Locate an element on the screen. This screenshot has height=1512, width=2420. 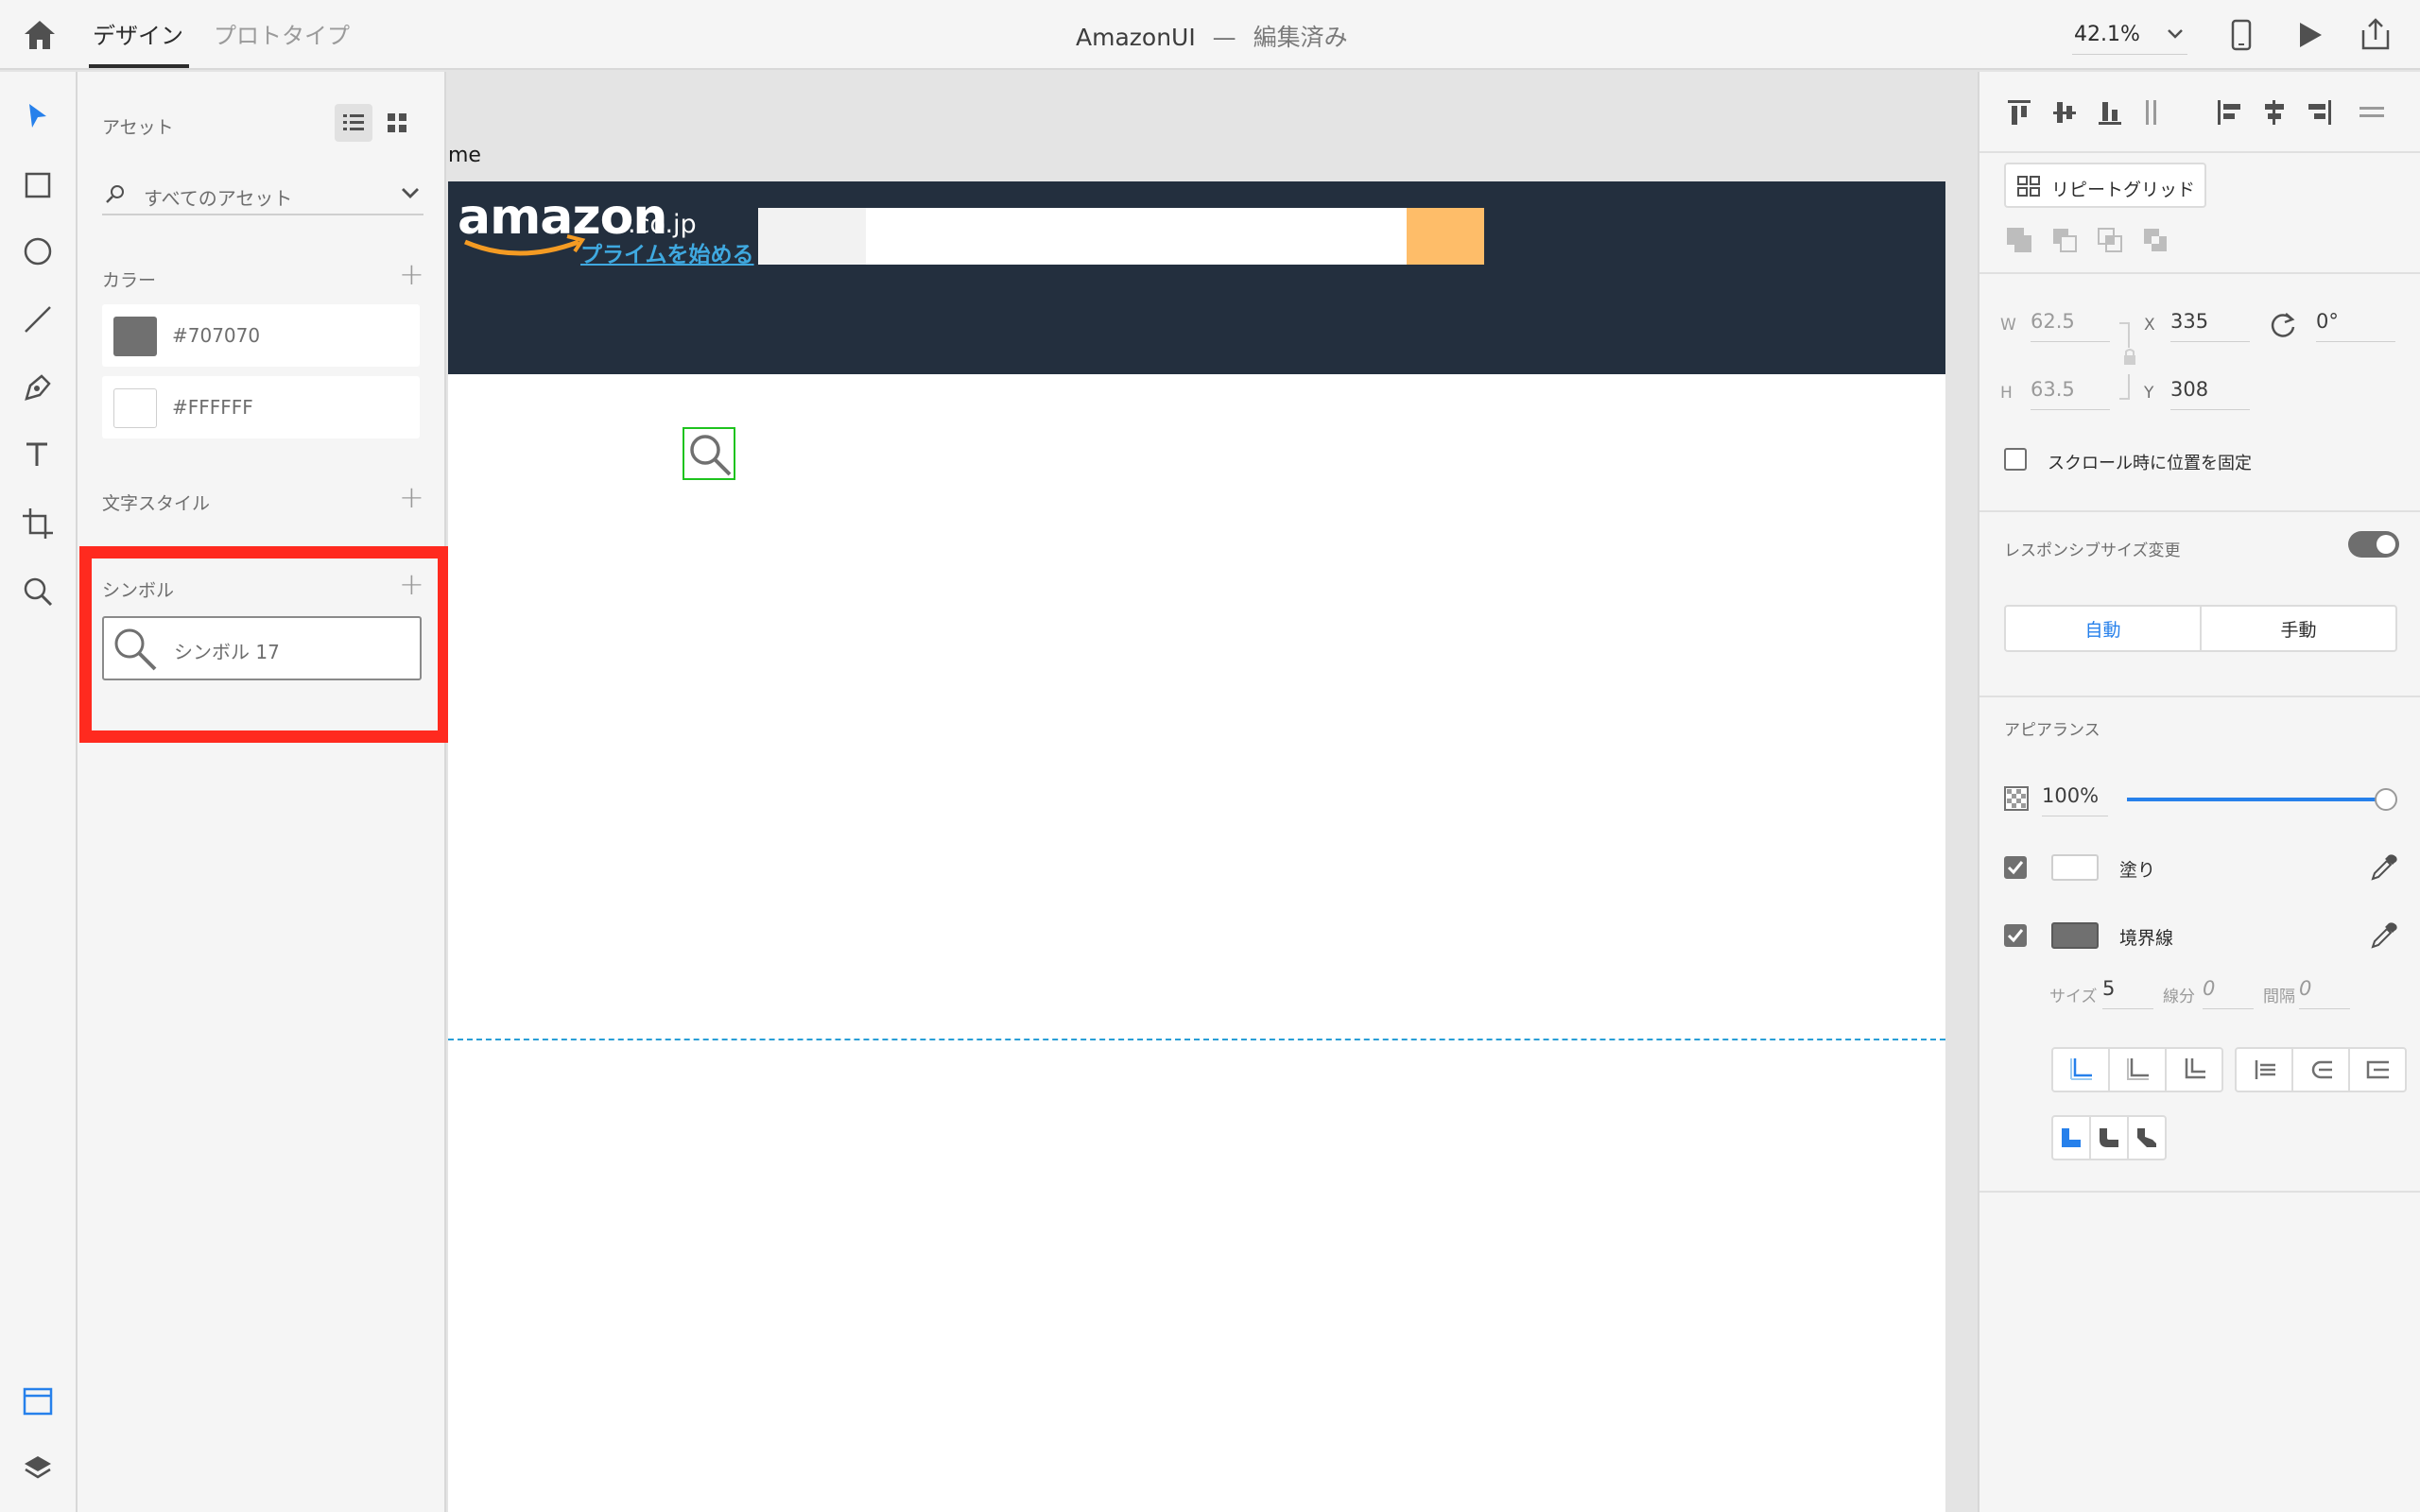
height-field: 63.5 is located at coordinates (2070, 392).